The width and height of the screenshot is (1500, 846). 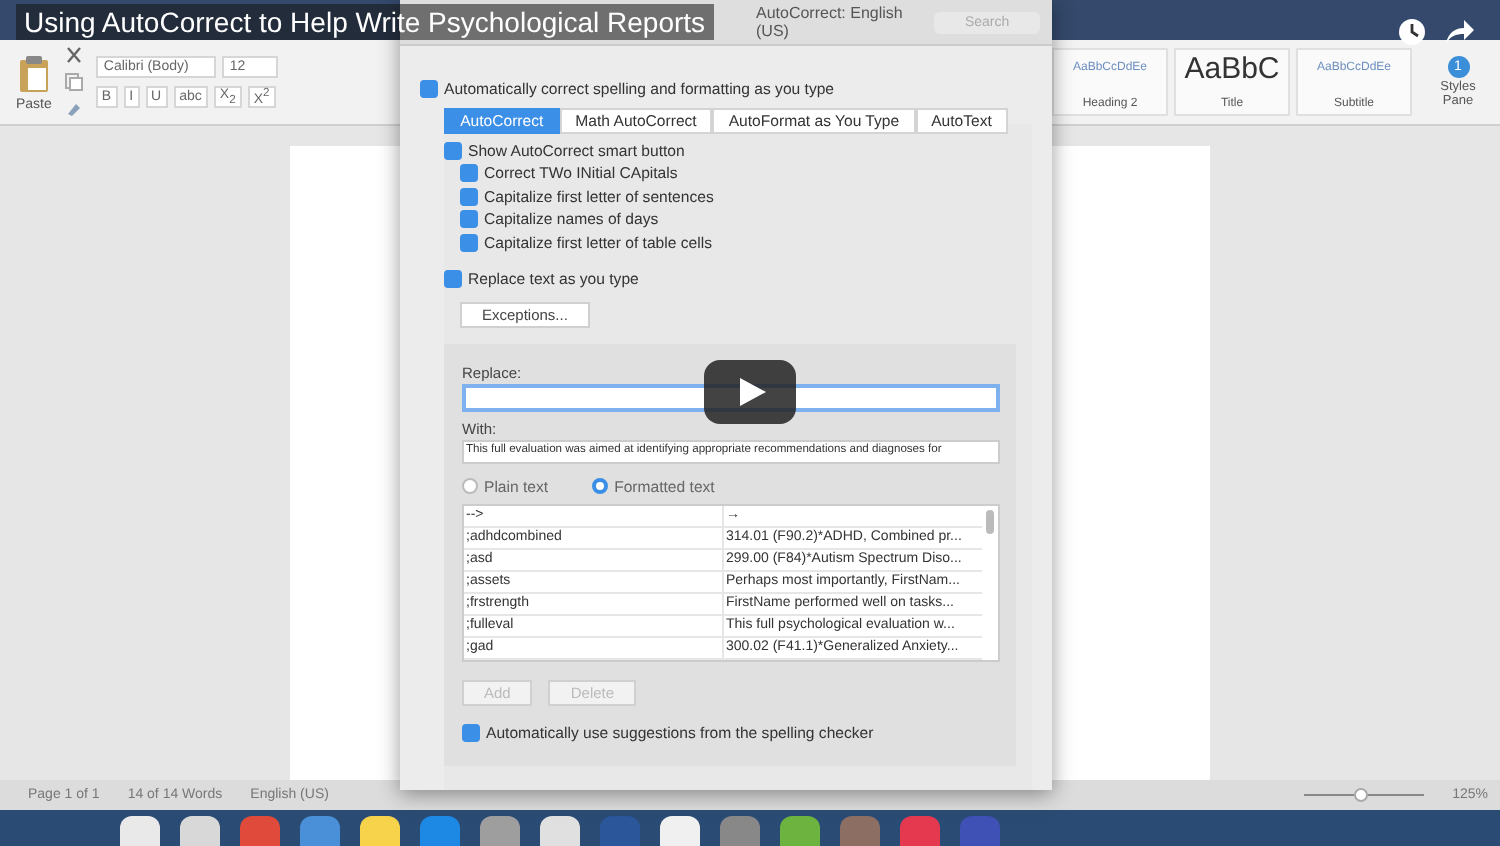 What do you see at coordinates (73, 56) in the screenshot?
I see `scissors-icon` at bounding box center [73, 56].